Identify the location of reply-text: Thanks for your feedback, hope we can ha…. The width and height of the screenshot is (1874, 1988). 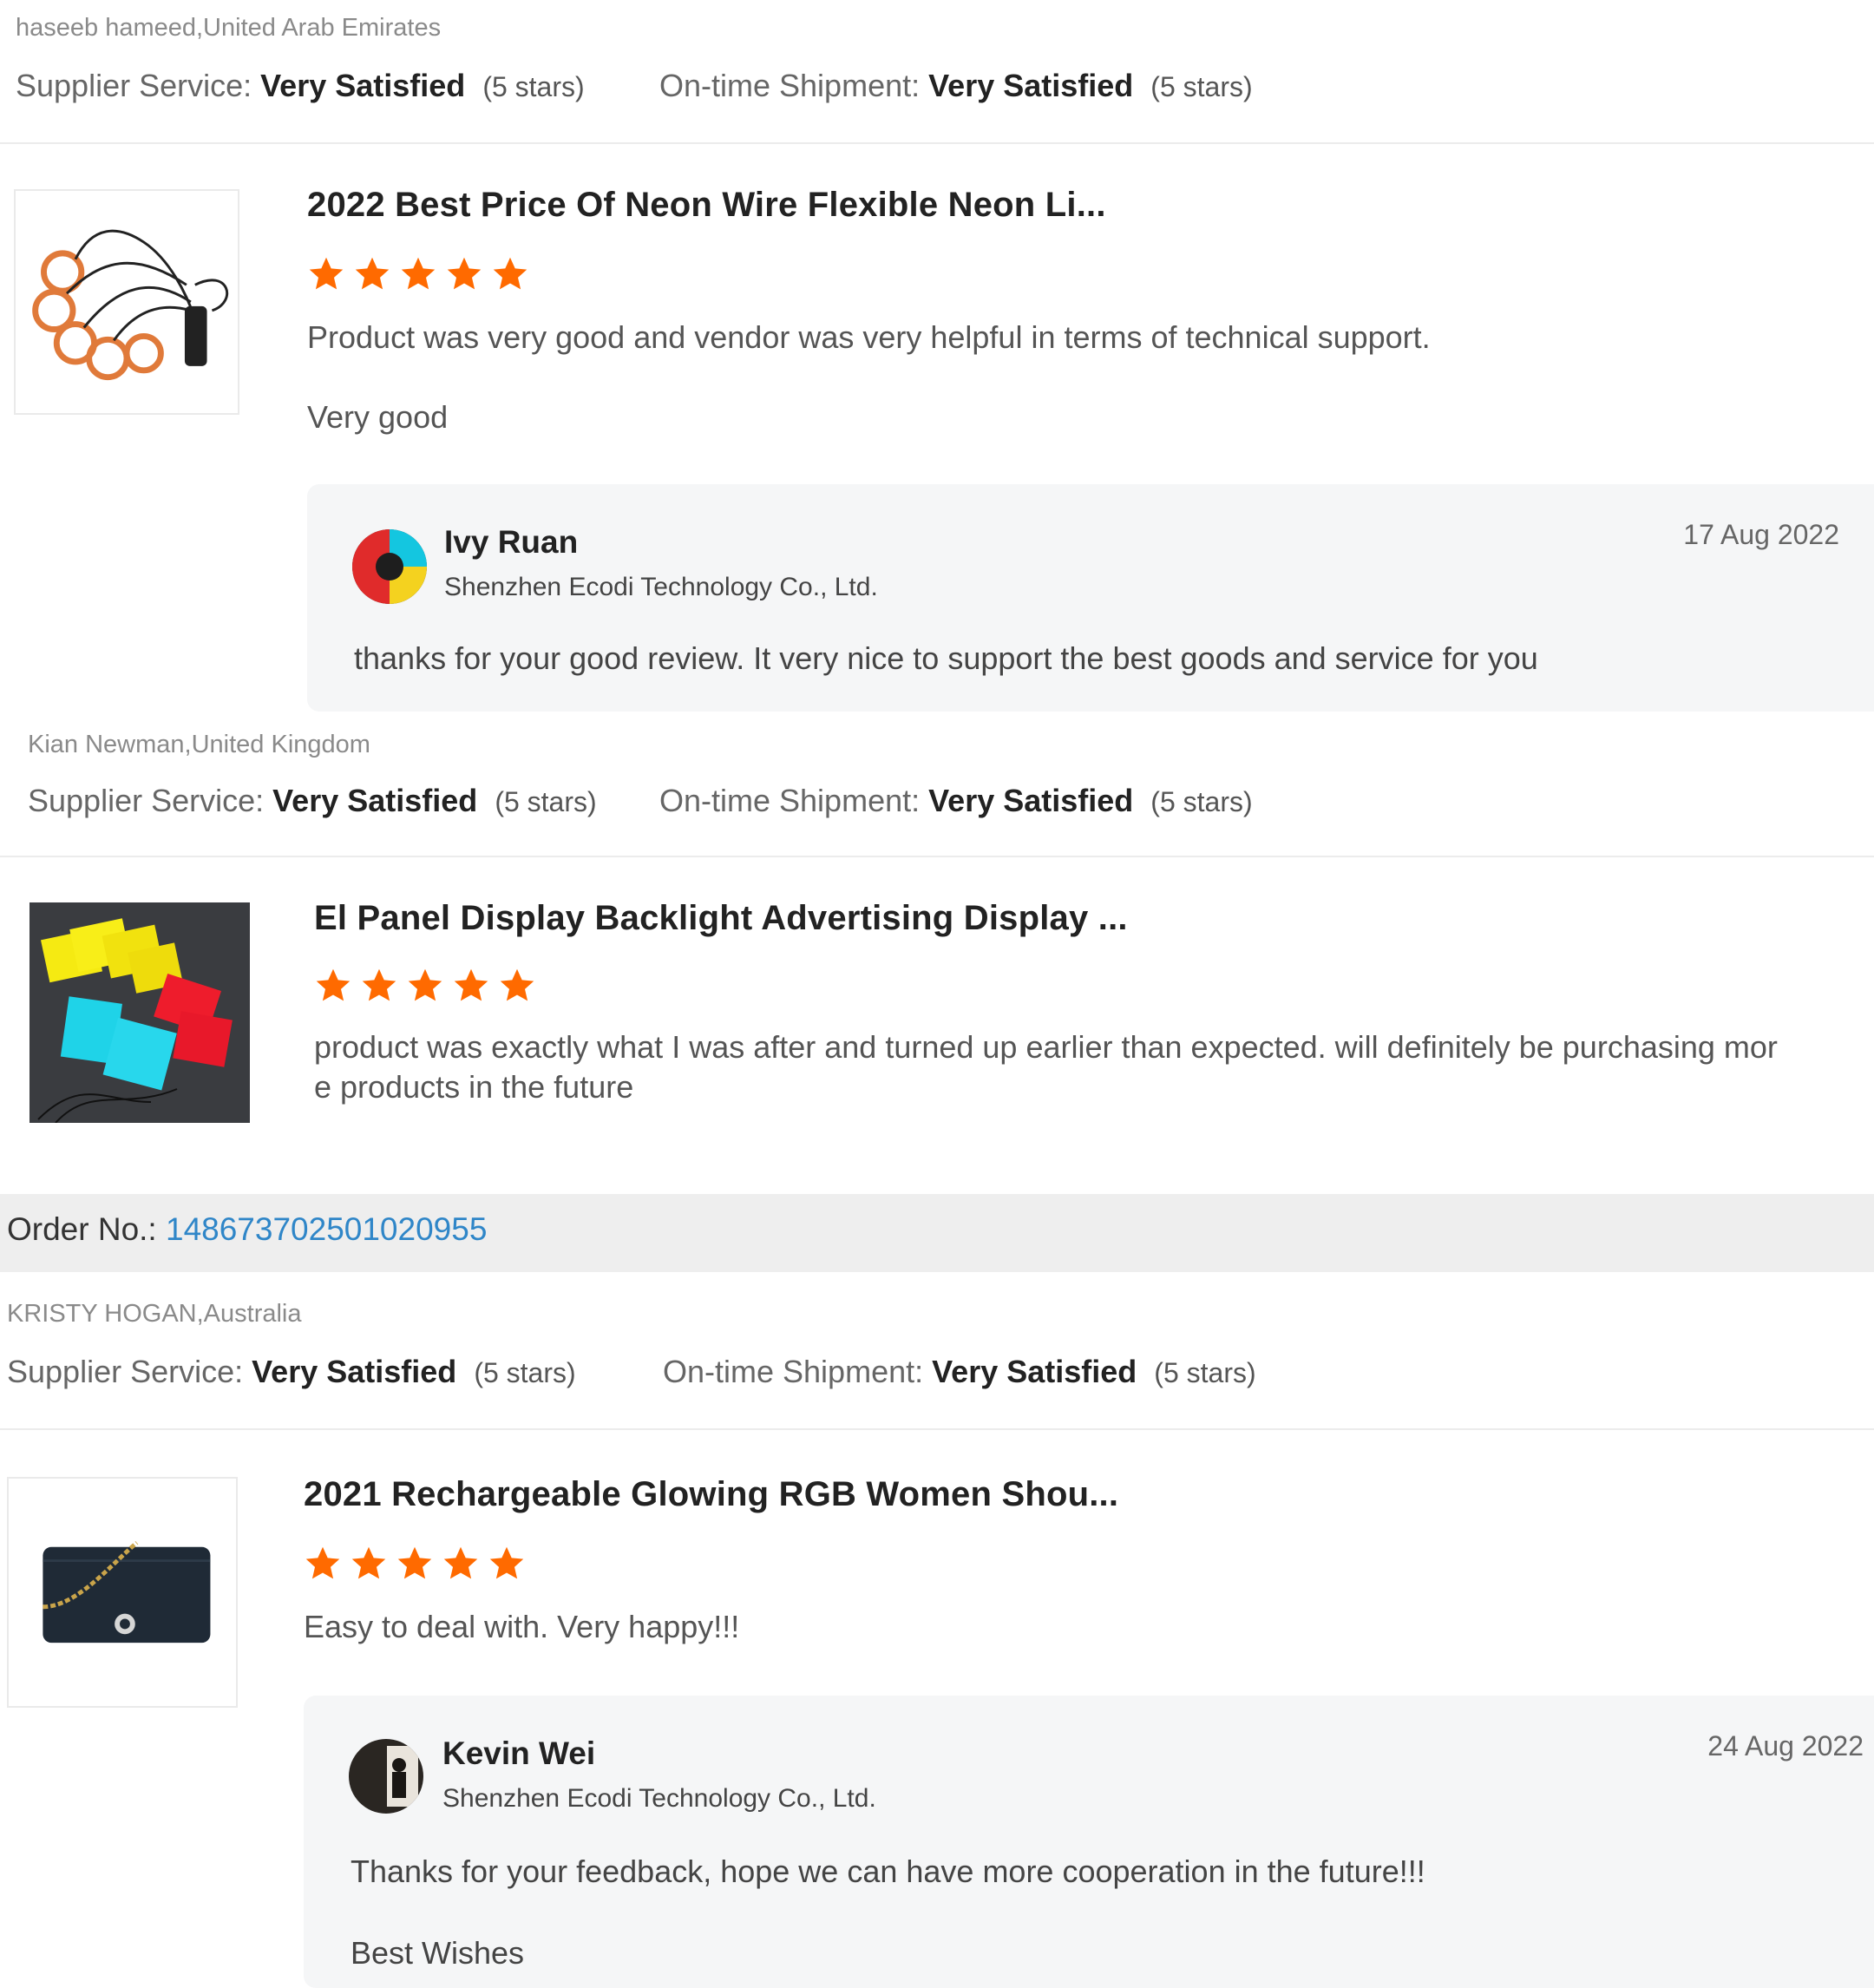
(888, 1871).